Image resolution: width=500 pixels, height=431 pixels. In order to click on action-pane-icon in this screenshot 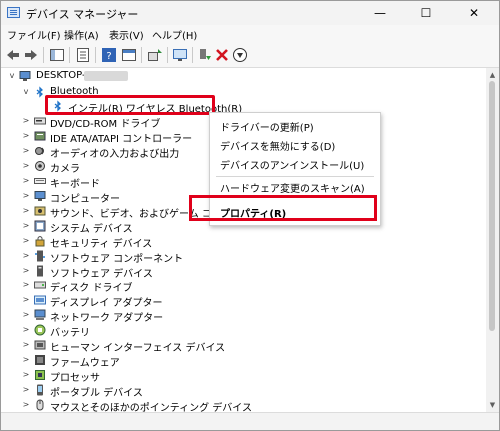, I will do `click(129, 55)`.